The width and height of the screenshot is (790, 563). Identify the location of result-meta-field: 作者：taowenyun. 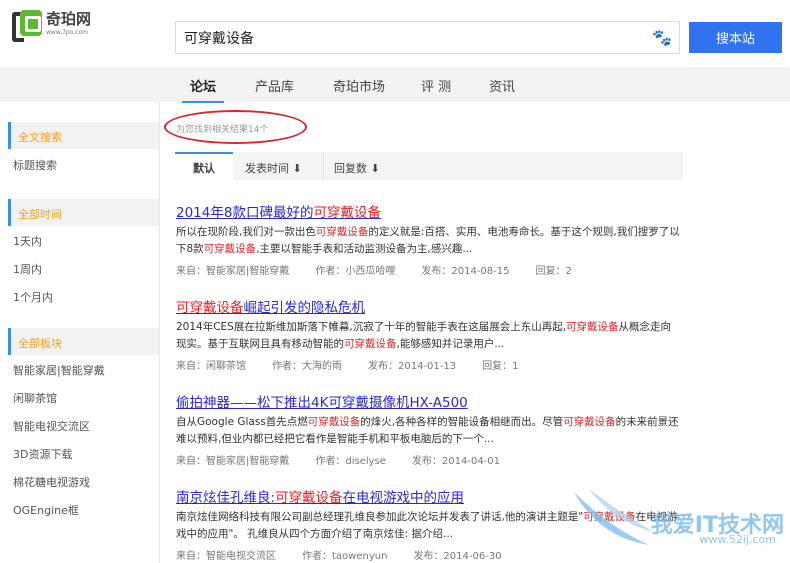
(345, 556).